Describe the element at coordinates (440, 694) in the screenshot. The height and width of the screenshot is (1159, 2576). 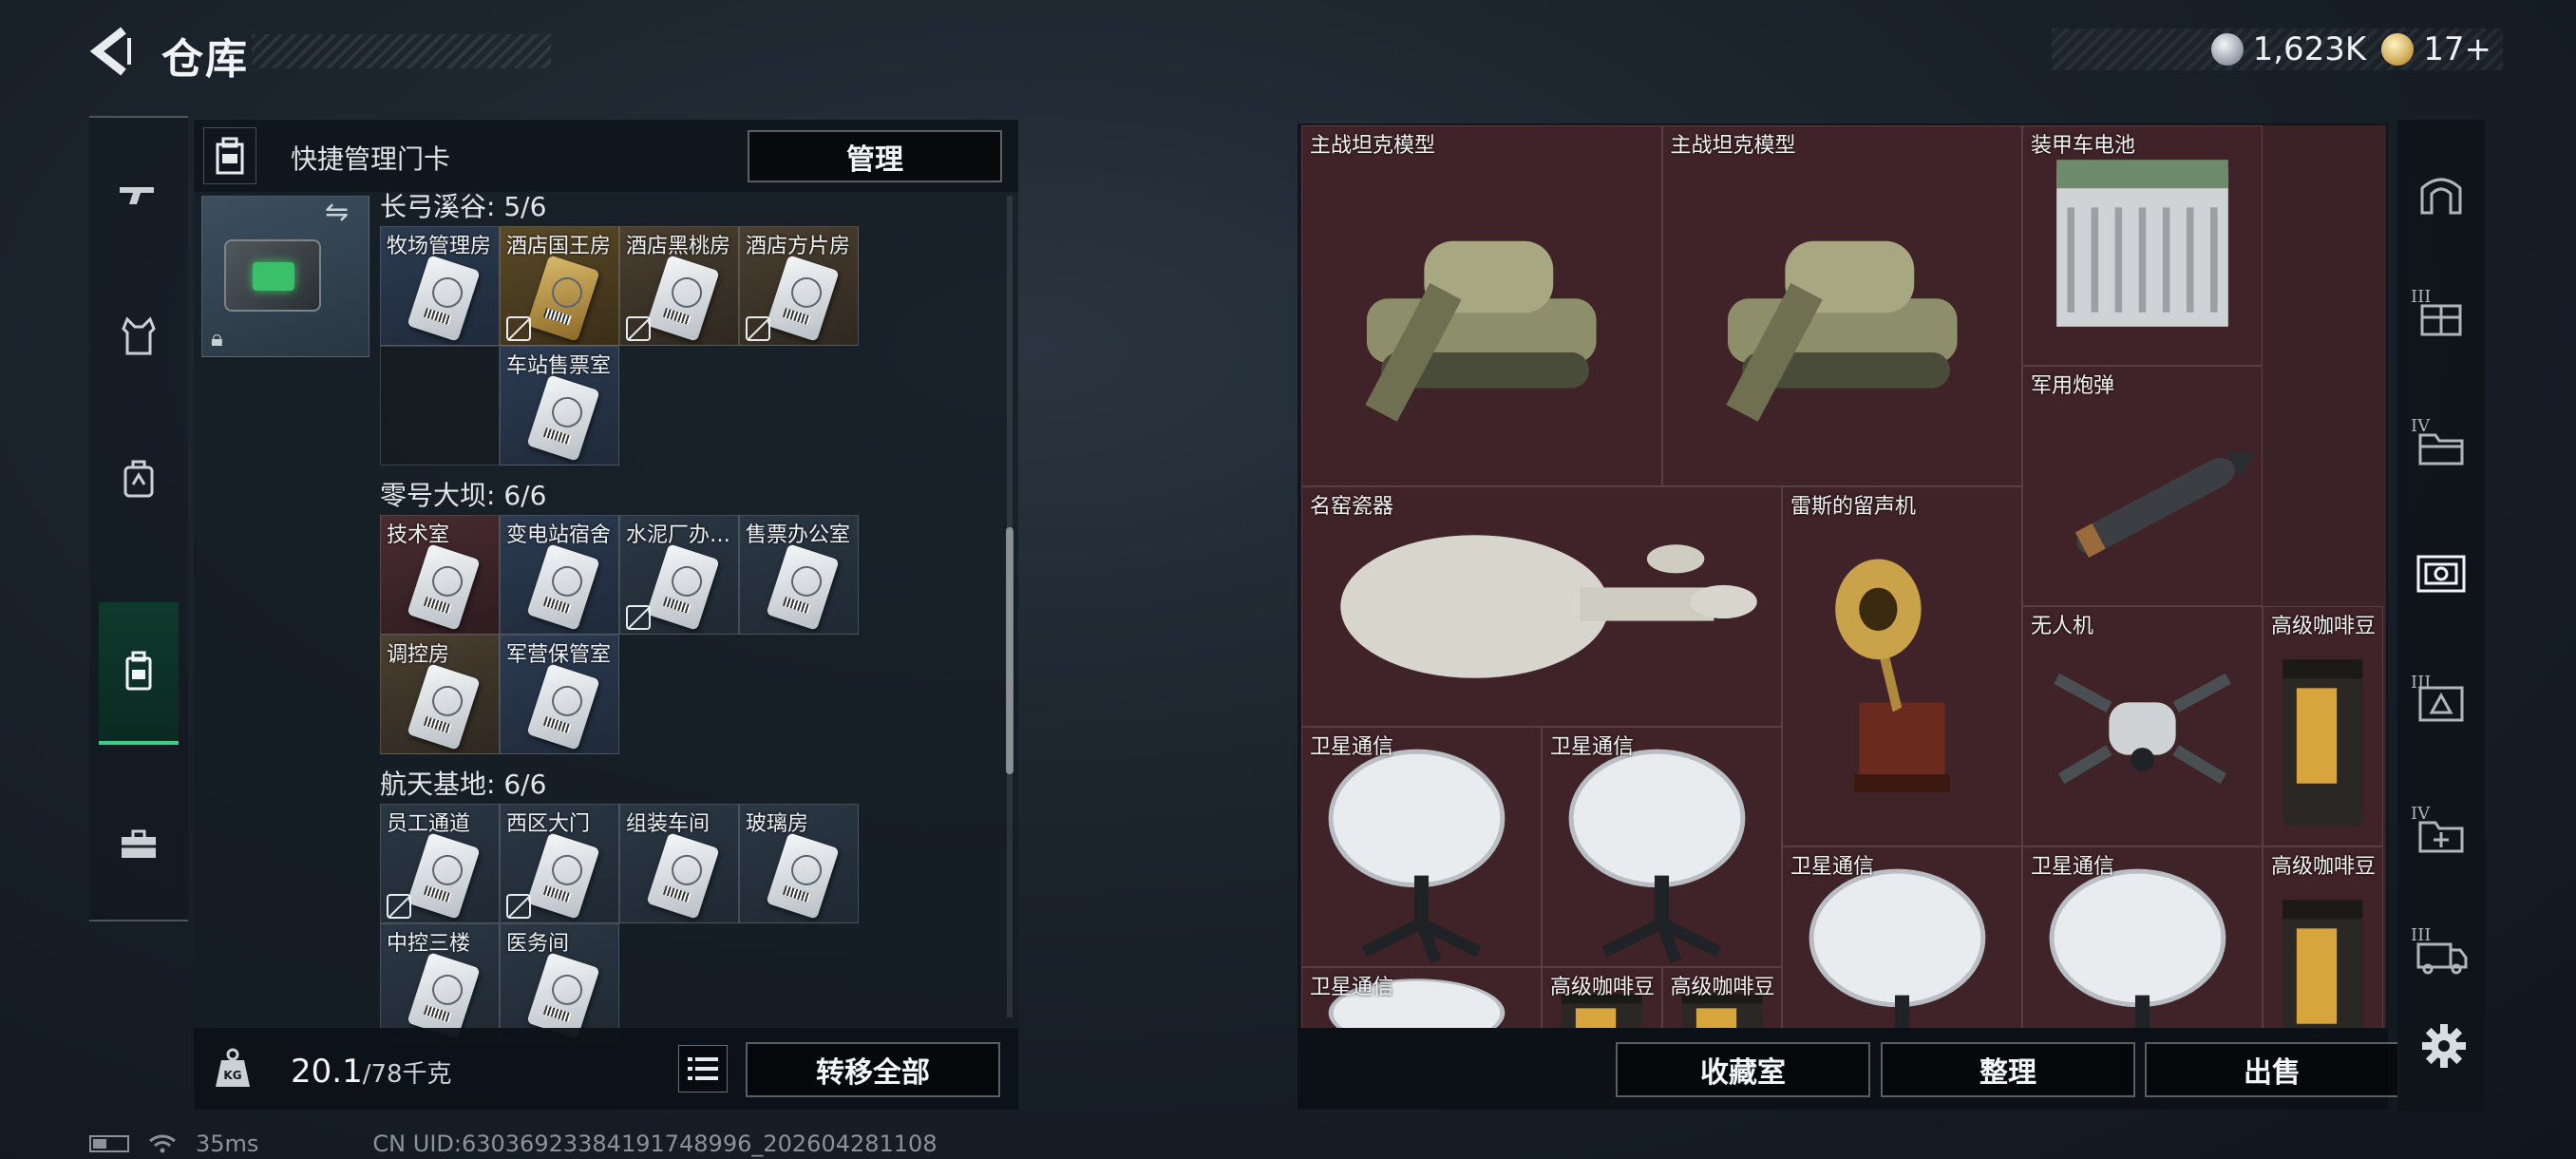
I see `keycard-slot: 调控房` at that location.